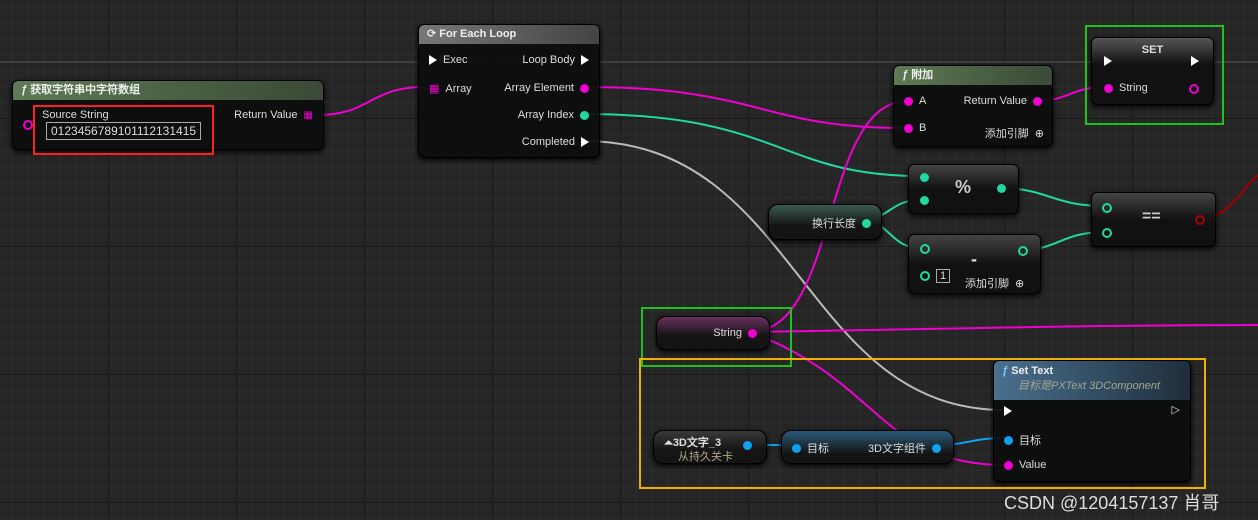 The height and width of the screenshot is (520, 1258). Describe the element at coordinates (539, 88) in the screenshot. I see `pin-label: Array Element` at that location.